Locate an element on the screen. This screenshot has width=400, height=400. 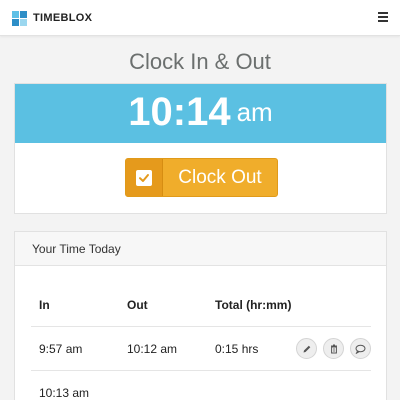
trash-icon is located at coordinates (333, 348).